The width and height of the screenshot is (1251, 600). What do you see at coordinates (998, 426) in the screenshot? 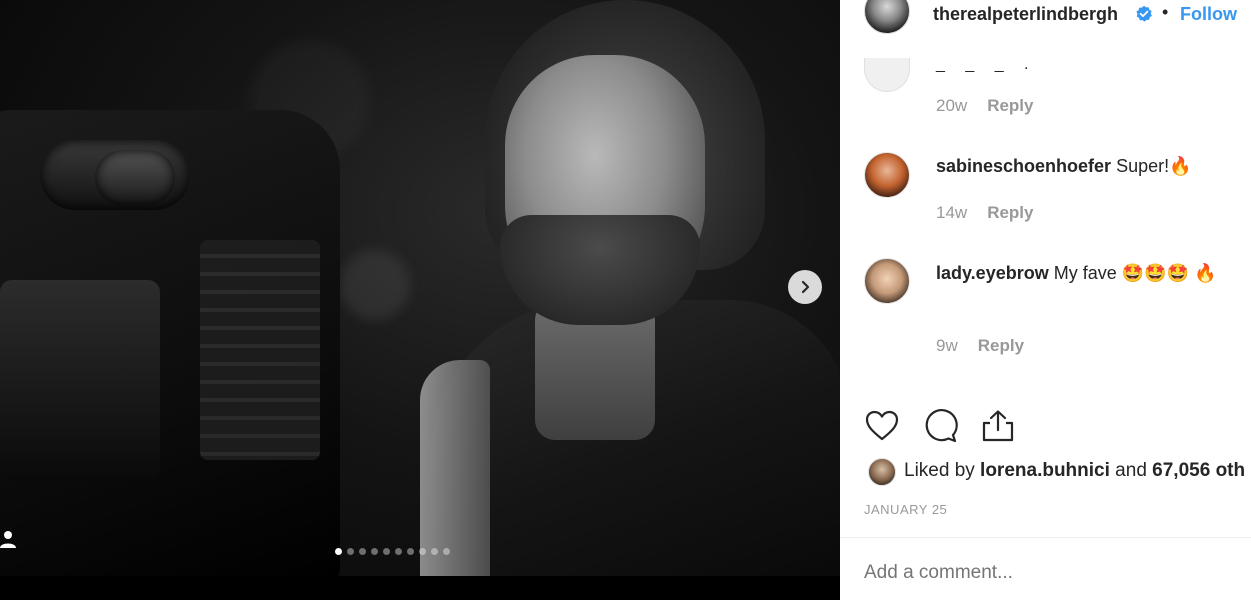
I see `share-icon` at bounding box center [998, 426].